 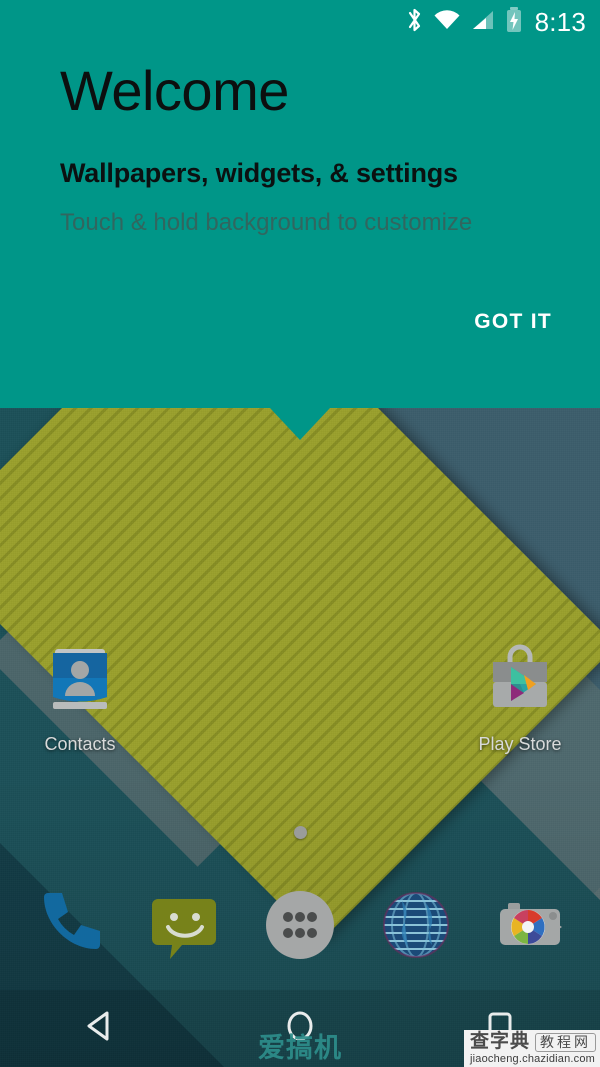 I want to click on cellular-signal-icon, so click(x=483, y=22).